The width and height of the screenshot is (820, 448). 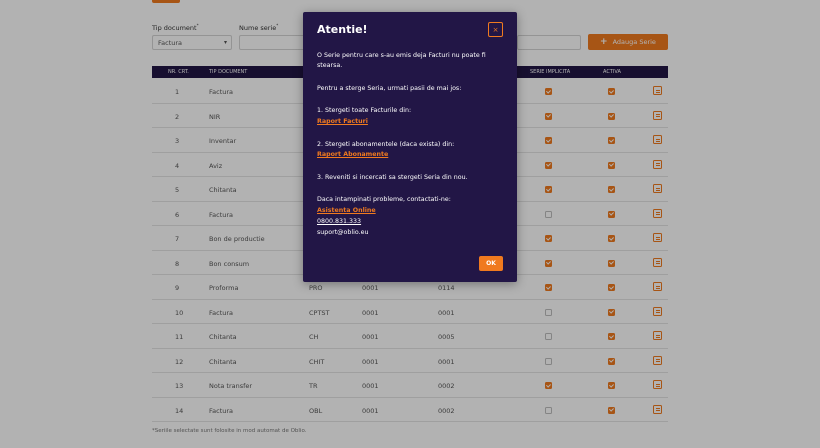 I want to click on raport-abonamente-link: Raport Abonamente, so click(x=352, y=154).